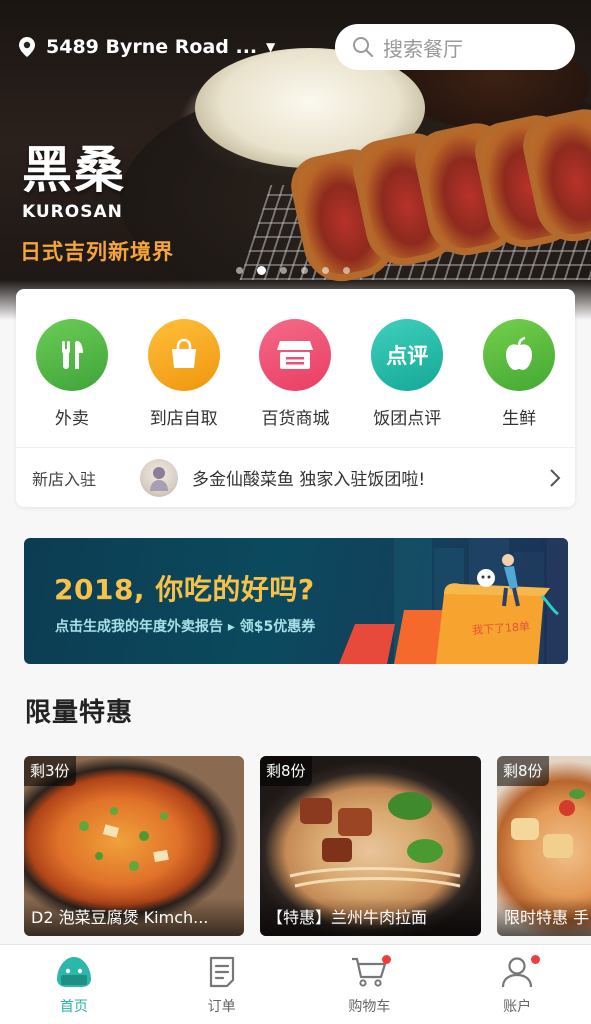  Describe the element at coordinates (73, 1007) in the screenshot. I see `tab-label: 首页` at that location.